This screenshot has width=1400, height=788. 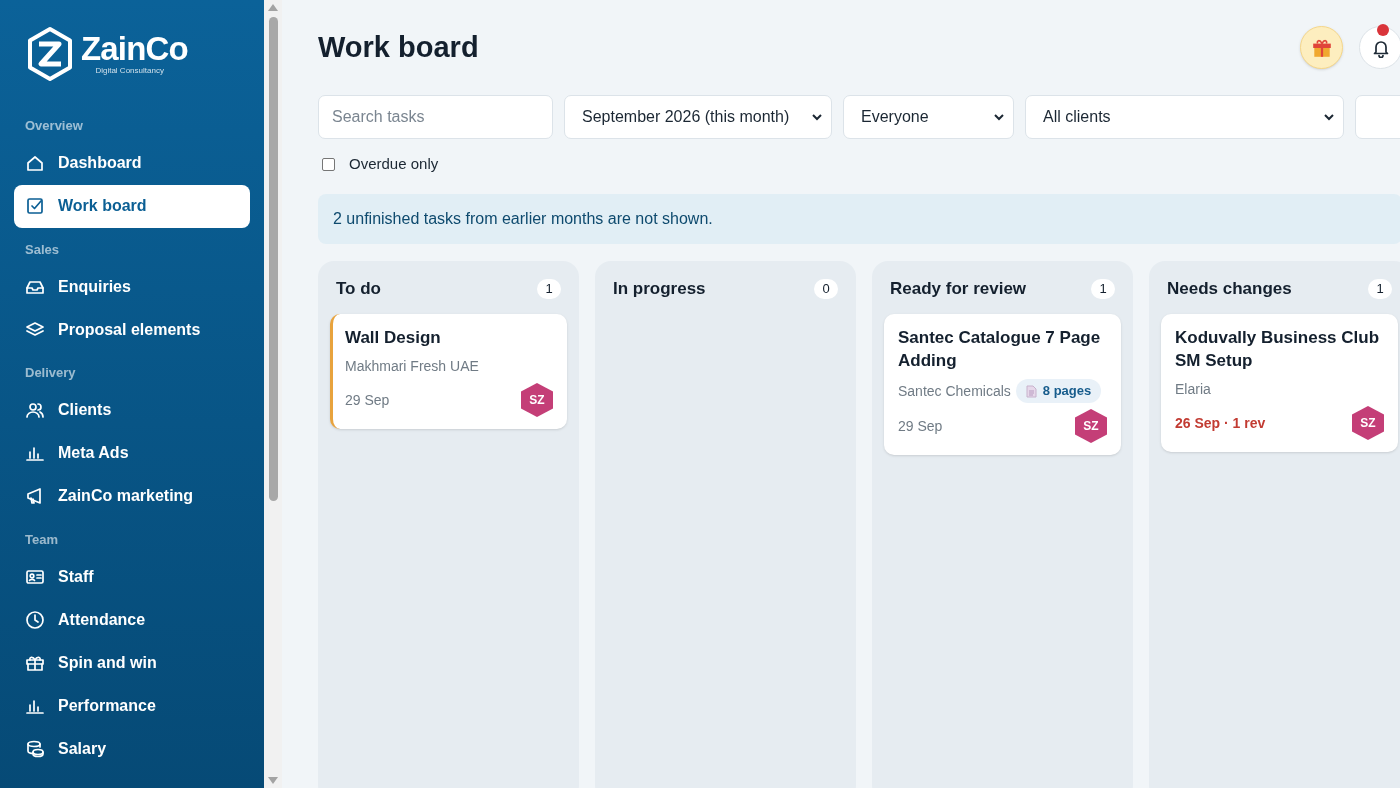 I want to click on nav-item: Meta Ads, so click(x=132, y=453).